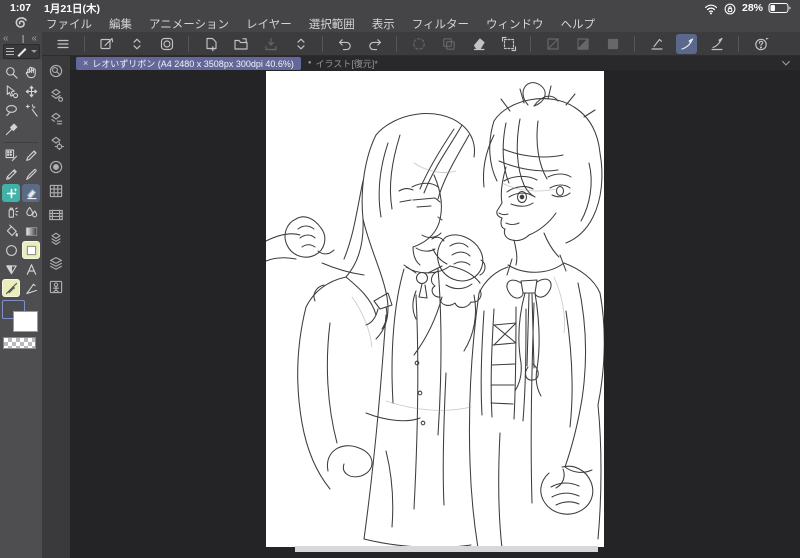  Describe the element at coordinates (6, 38) in the screenshot. I see `collapse-left-chevron: «` at that location.